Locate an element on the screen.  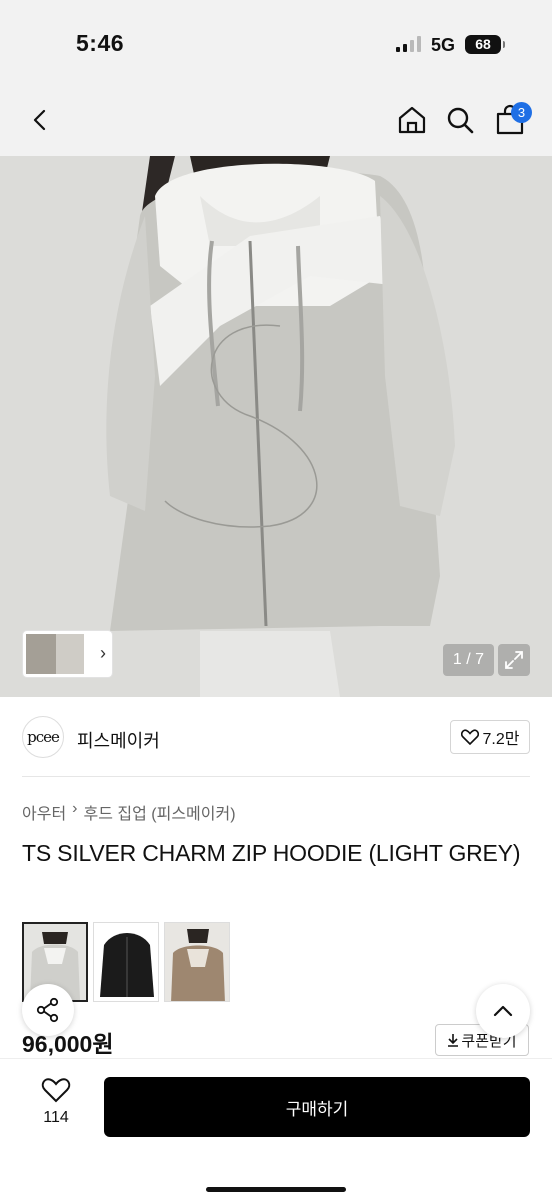
status-time: 5:46 is located at coordinates (100, 43).